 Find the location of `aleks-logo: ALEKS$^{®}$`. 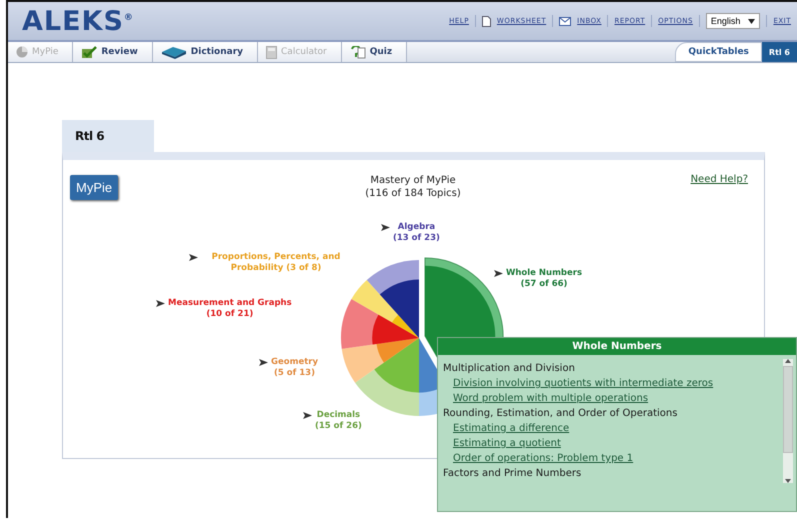

aleks-logo: ALEKS$^{®}$ is located at coordinates (78, 21).